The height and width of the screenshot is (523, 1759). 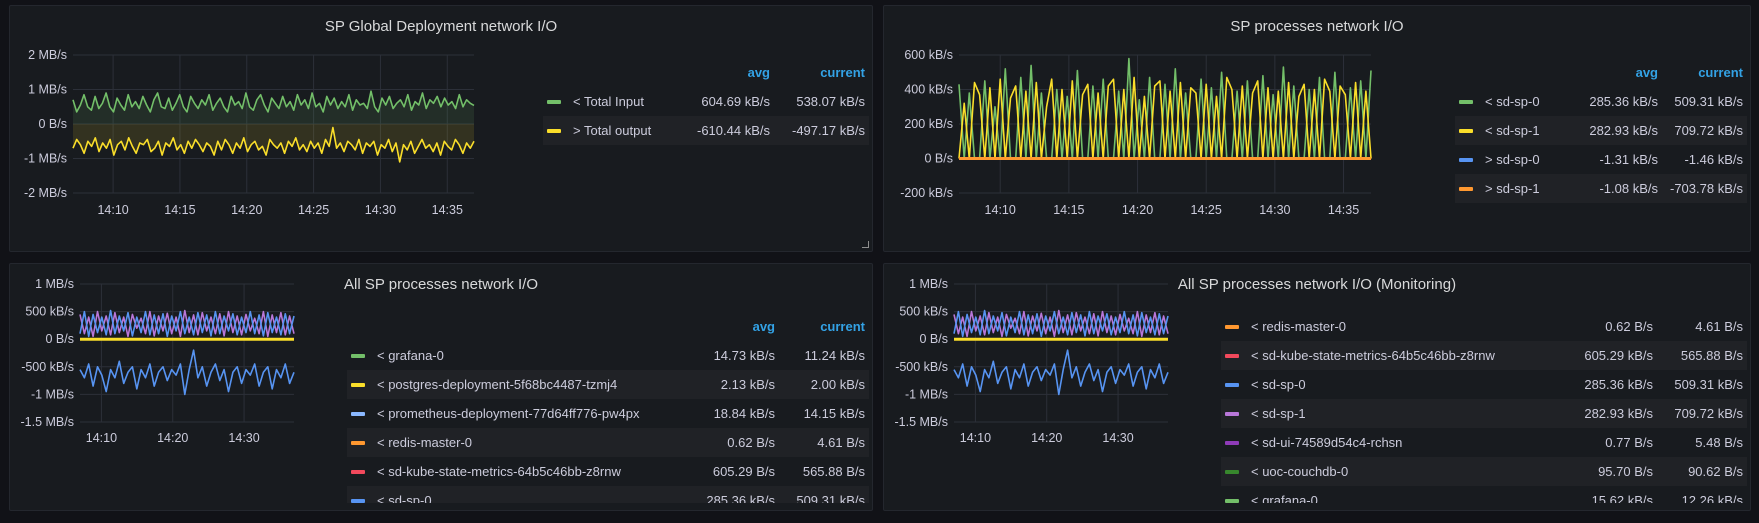 I want to click on x-tick-label: 14:20, so click(x=1046, y=438).